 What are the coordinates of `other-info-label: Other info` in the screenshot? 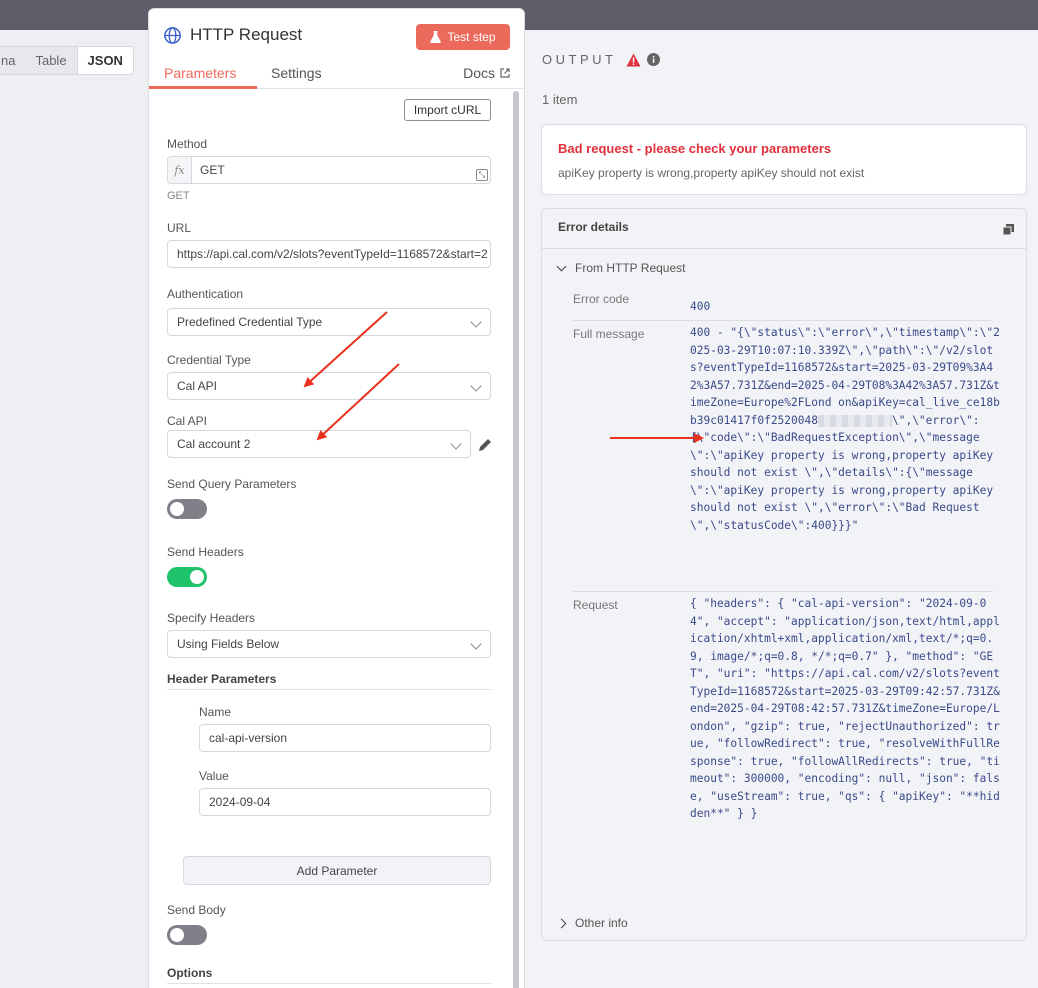 It's located at (601, 923).